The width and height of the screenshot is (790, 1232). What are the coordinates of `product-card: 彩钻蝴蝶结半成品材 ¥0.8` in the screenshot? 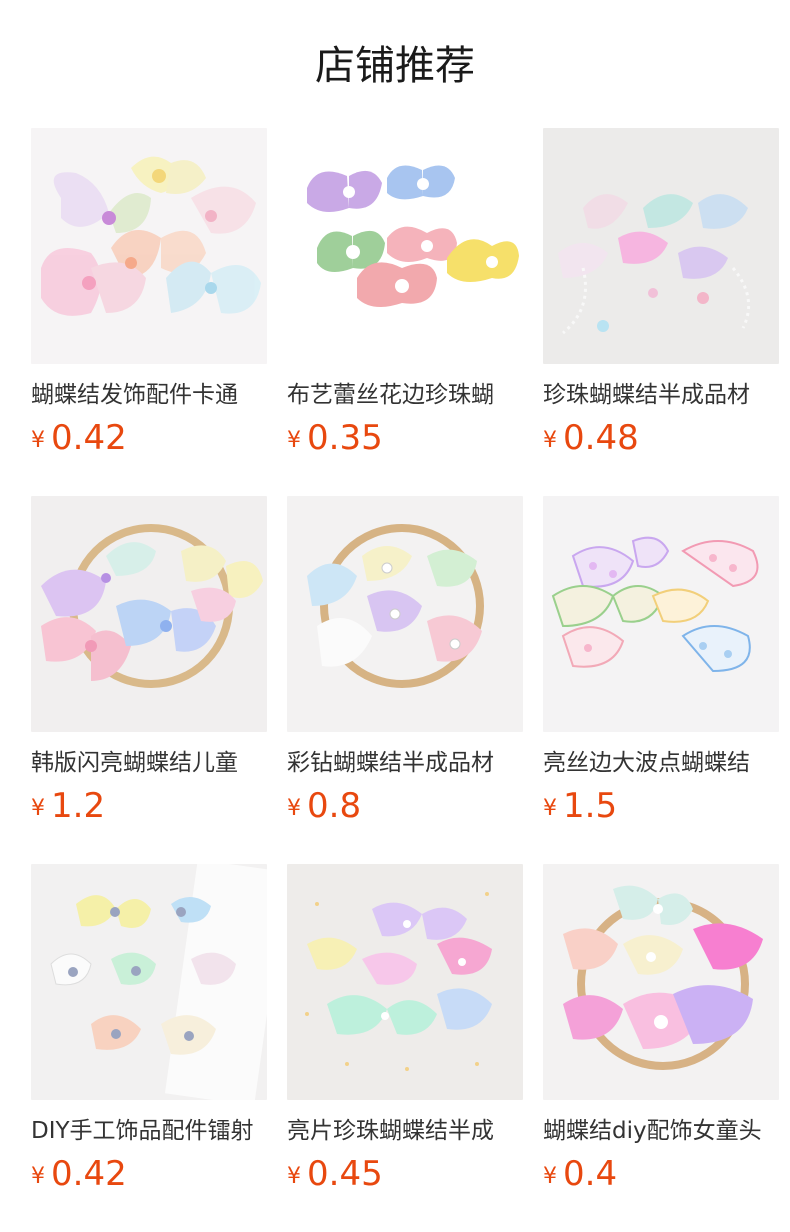 It's located at (405, 661).